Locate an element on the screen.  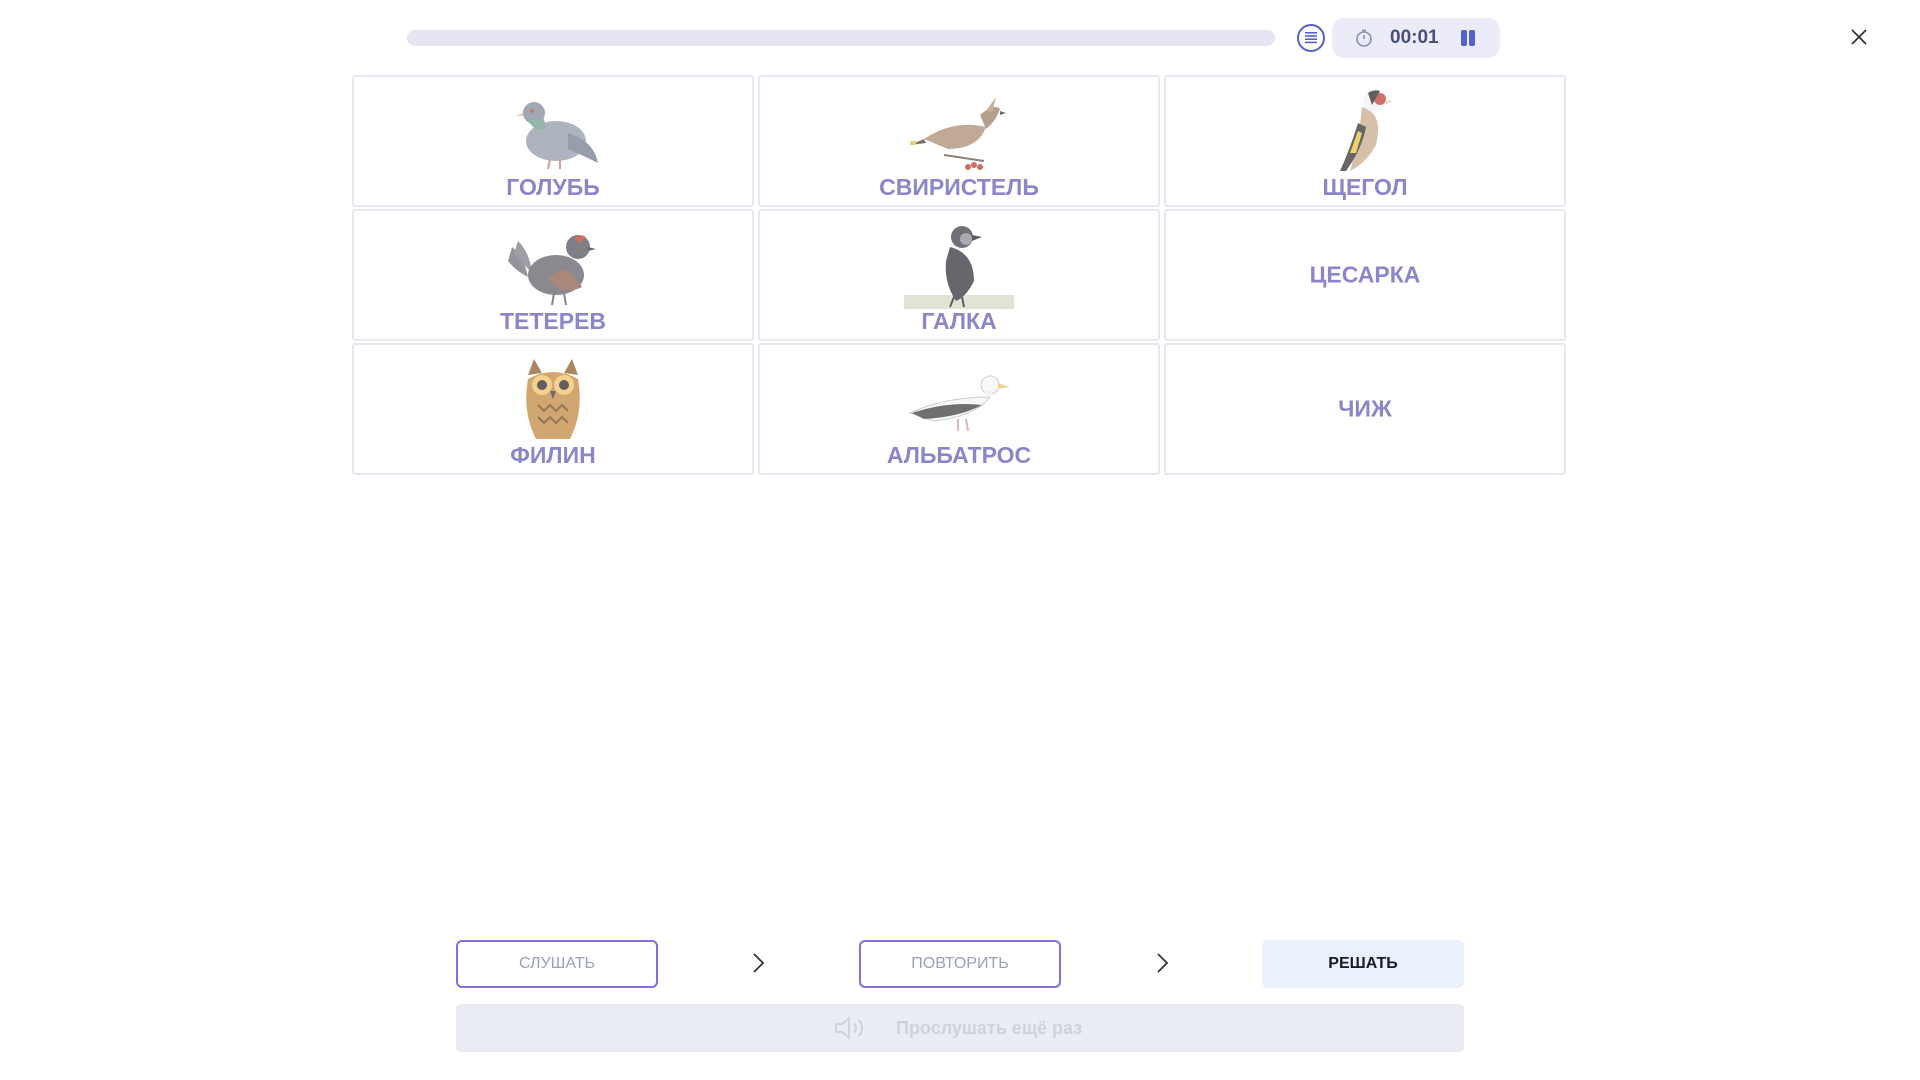
card-waxwing: СВИРИСТЕЛЬ is located at coordinates (959, 141).